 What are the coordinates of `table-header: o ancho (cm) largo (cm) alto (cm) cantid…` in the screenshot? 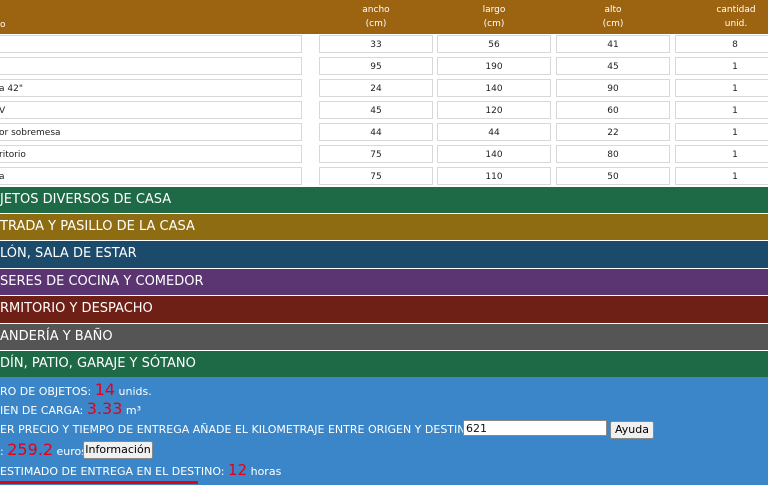 It's located at (384, 17).